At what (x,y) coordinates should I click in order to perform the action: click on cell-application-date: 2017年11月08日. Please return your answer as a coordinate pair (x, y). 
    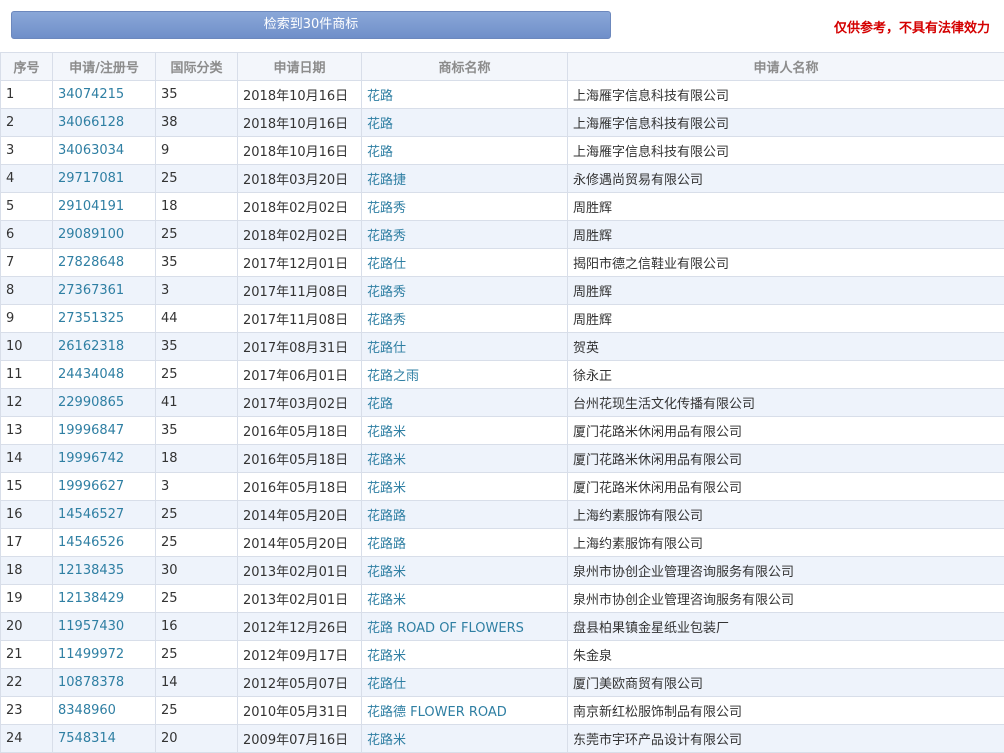
    Looking at the image, I should click on (300, 291).